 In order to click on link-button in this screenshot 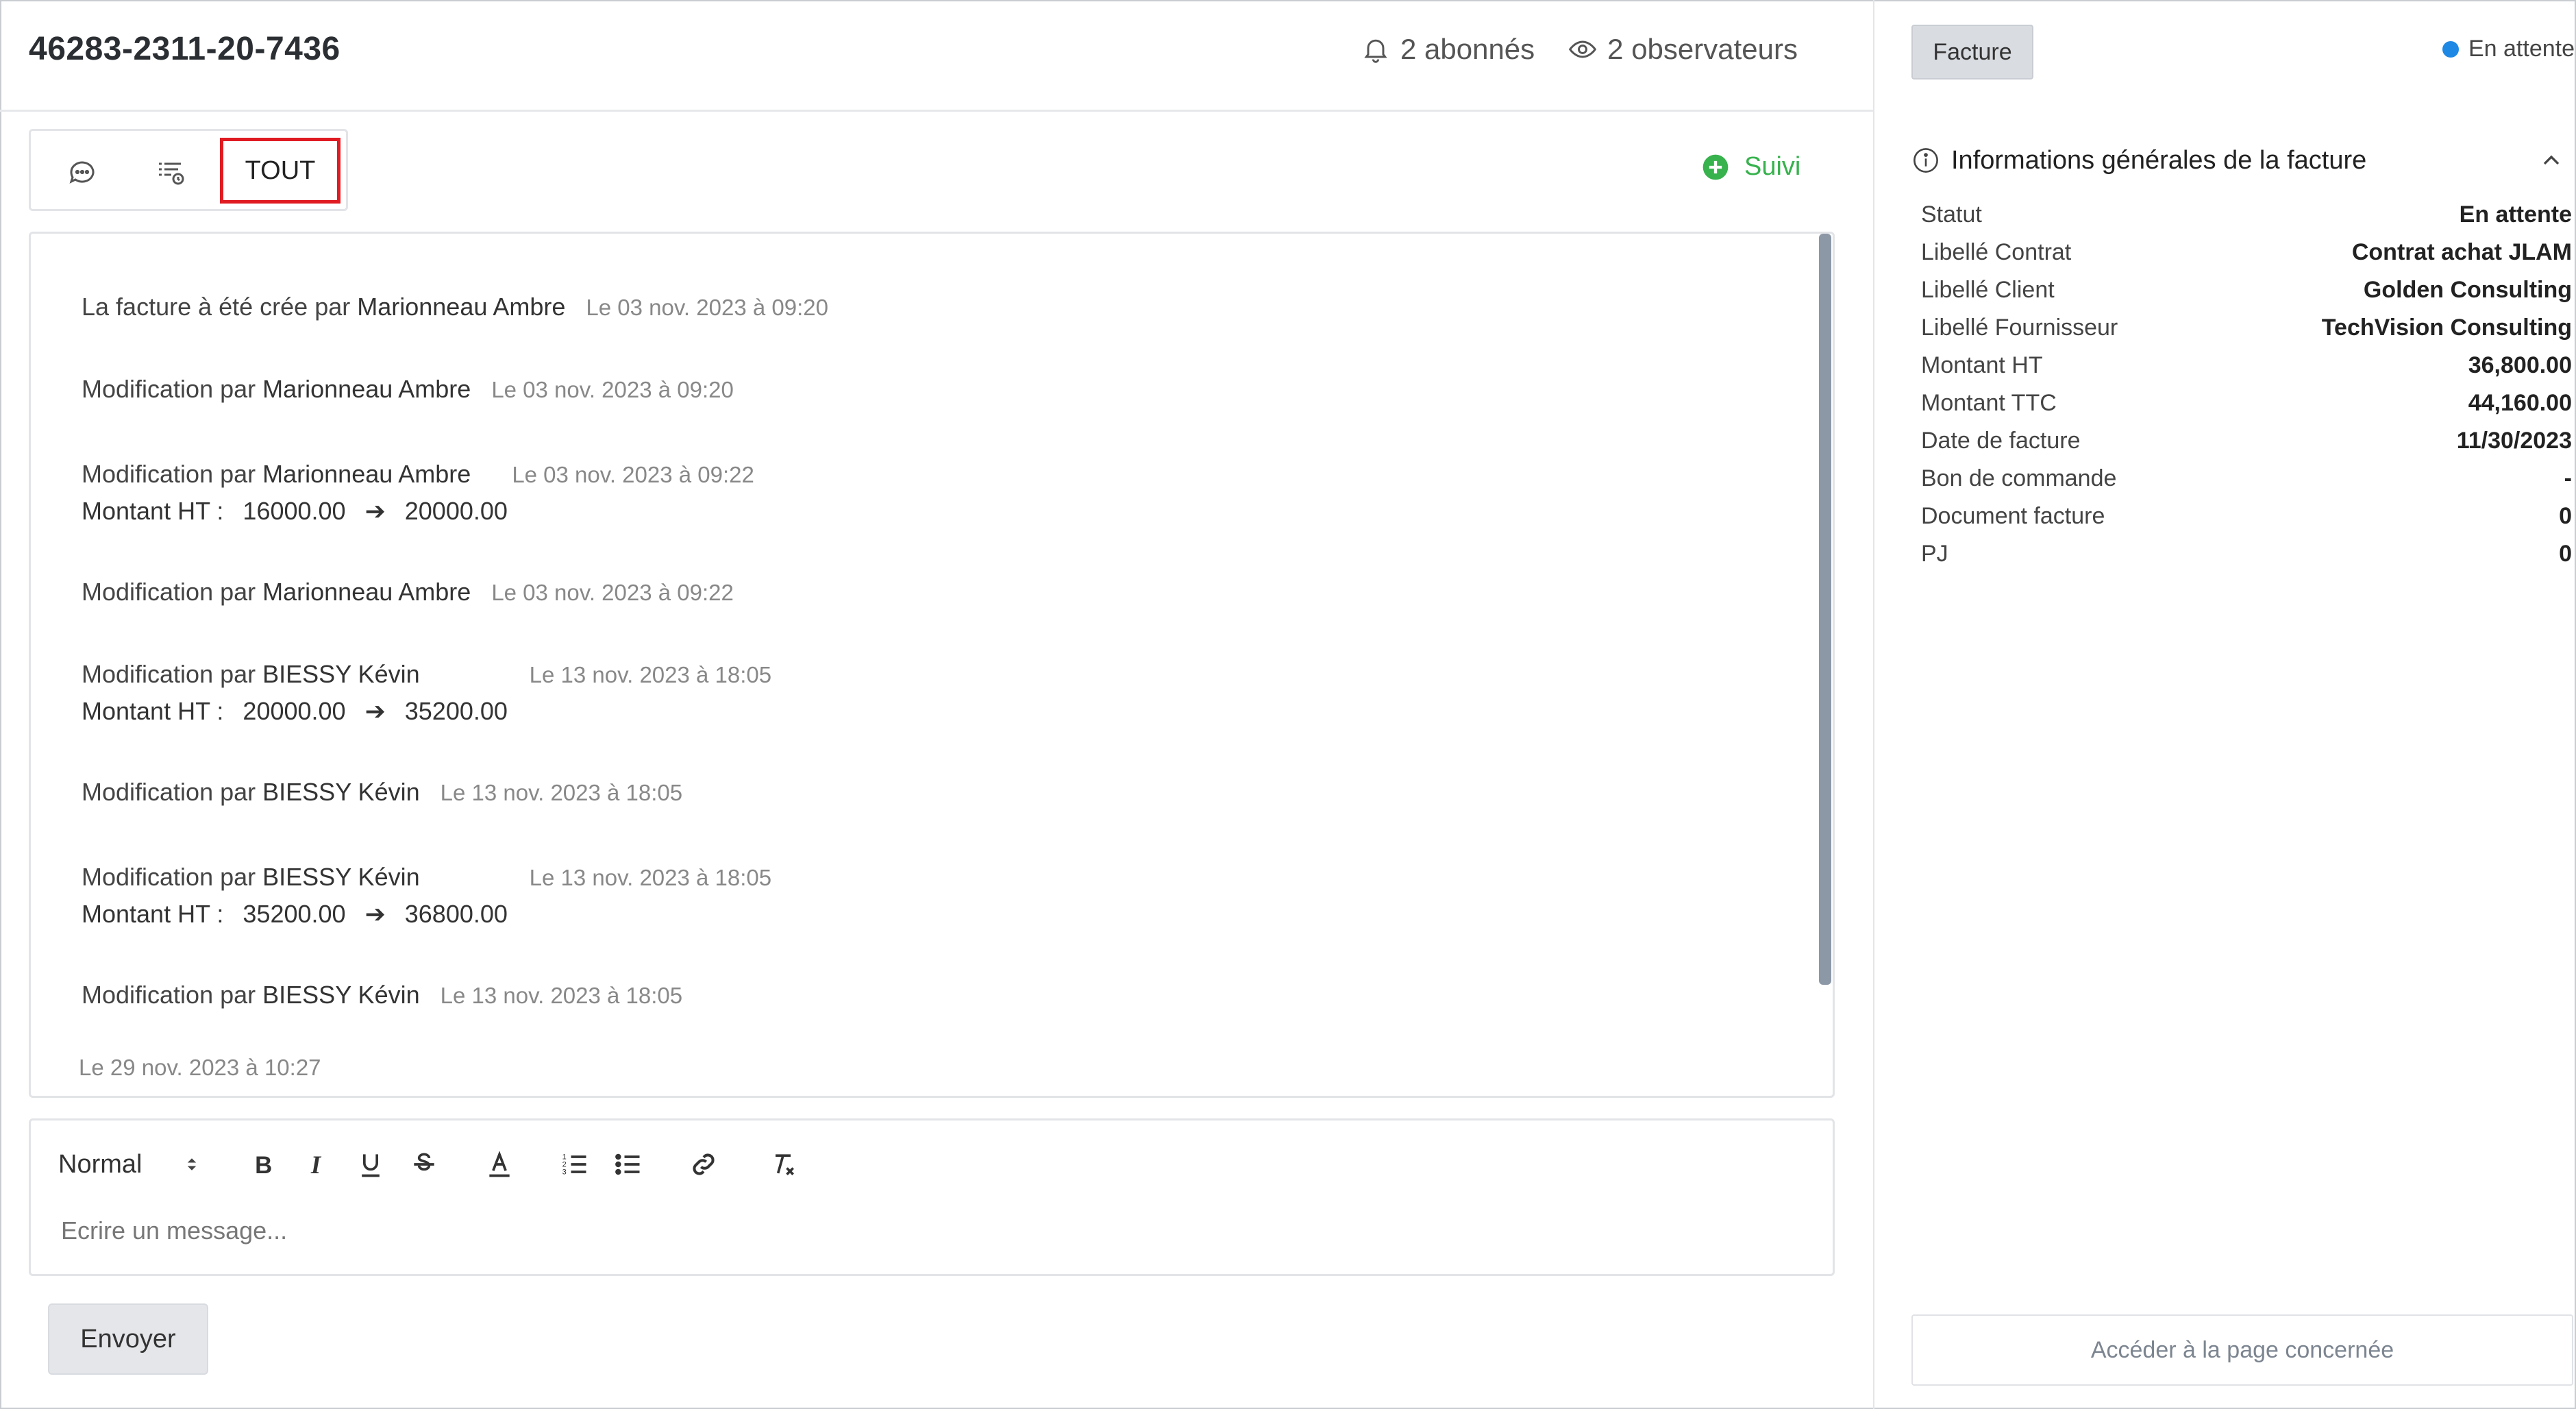, I will do `click(703, 1164)`.